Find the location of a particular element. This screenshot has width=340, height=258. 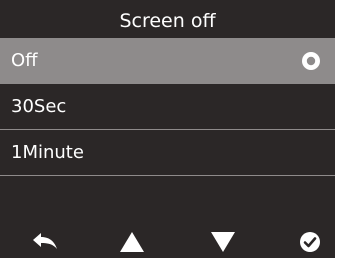

back-arrow-icon is located at coordinates (45, 241).